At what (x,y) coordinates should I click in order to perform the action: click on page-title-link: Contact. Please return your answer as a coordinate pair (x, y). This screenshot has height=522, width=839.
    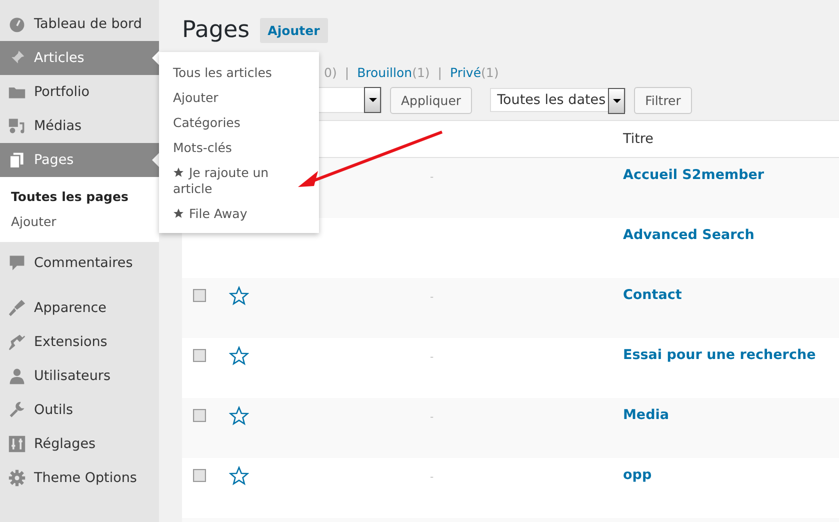
    Looking at the image, I should click on (652, 290).